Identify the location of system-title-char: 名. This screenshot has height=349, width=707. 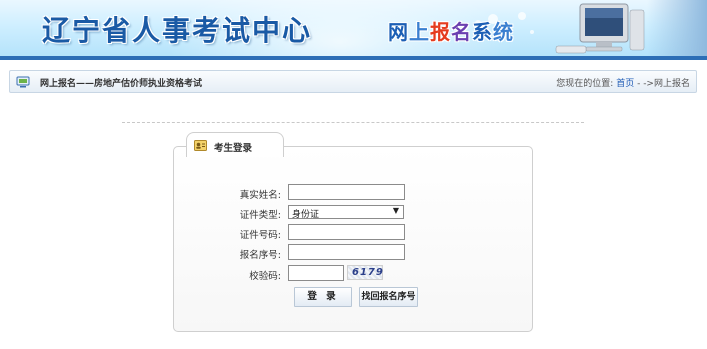
(461, 32).